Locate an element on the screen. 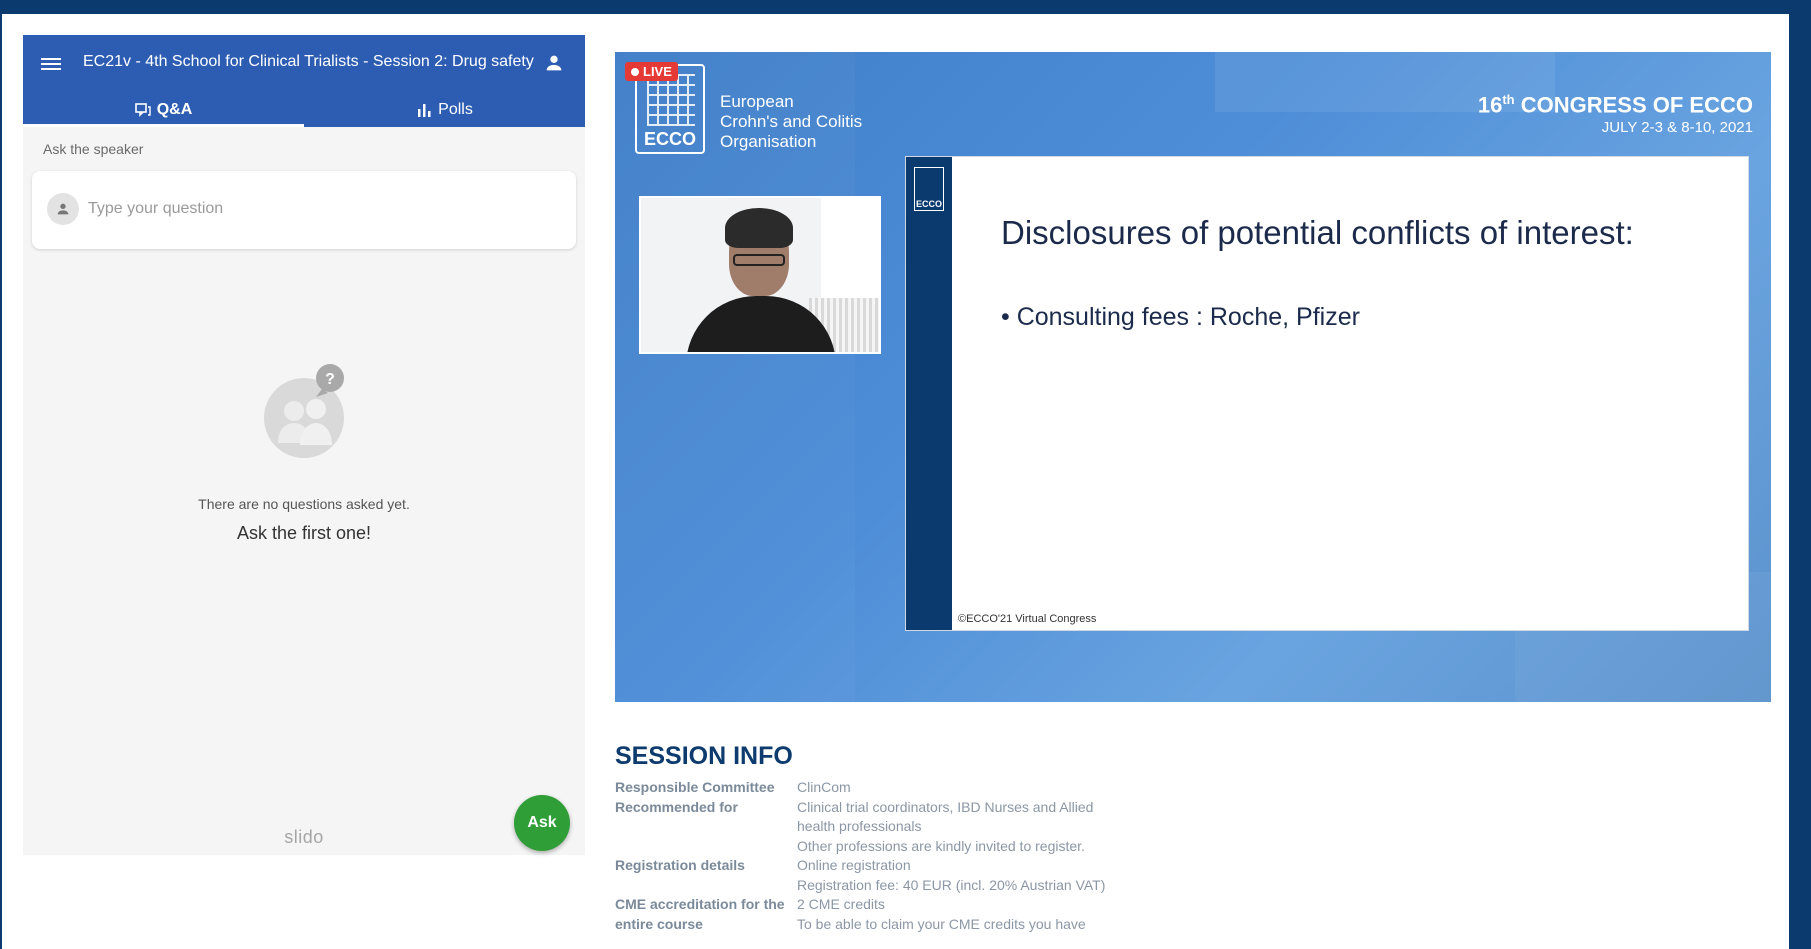 Image resolution: width=1811 pixels, height=949 pixels. session-info-heading: SESSION INFO is located at coordinates (704, 756).